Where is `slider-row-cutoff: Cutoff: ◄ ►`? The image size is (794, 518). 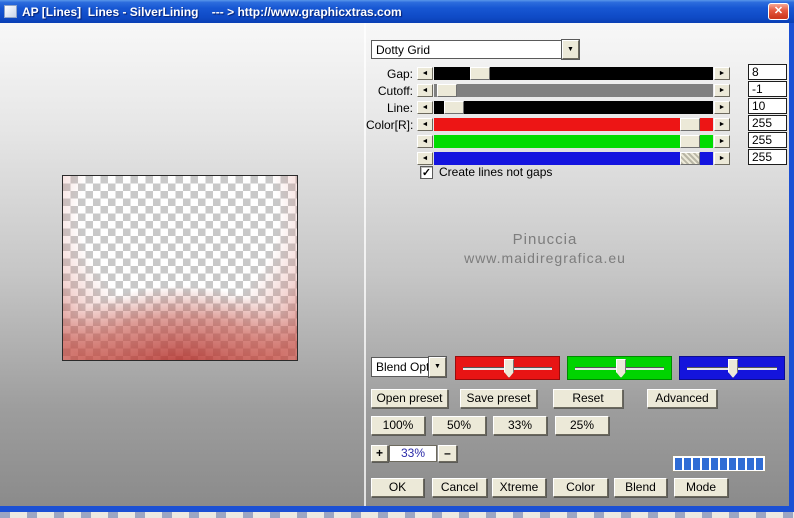
slider-row-cutoff: Cutoff: ◄ ► is located at coordinates (548, 90).